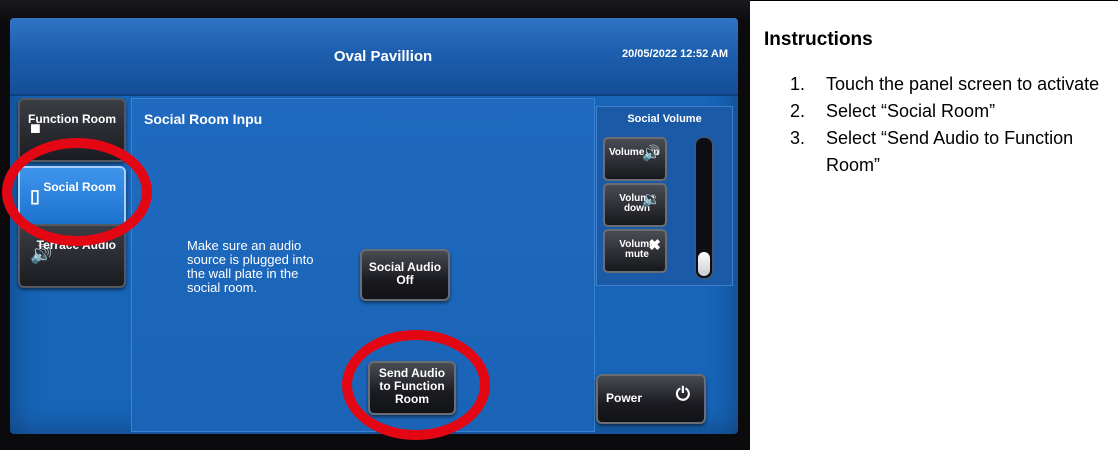 Image resolution: width=1118 pixels, height=451 pixels. Describe the element at coordinates (704, 264) in the screenshot. I see `volume-level-fill` at that location.